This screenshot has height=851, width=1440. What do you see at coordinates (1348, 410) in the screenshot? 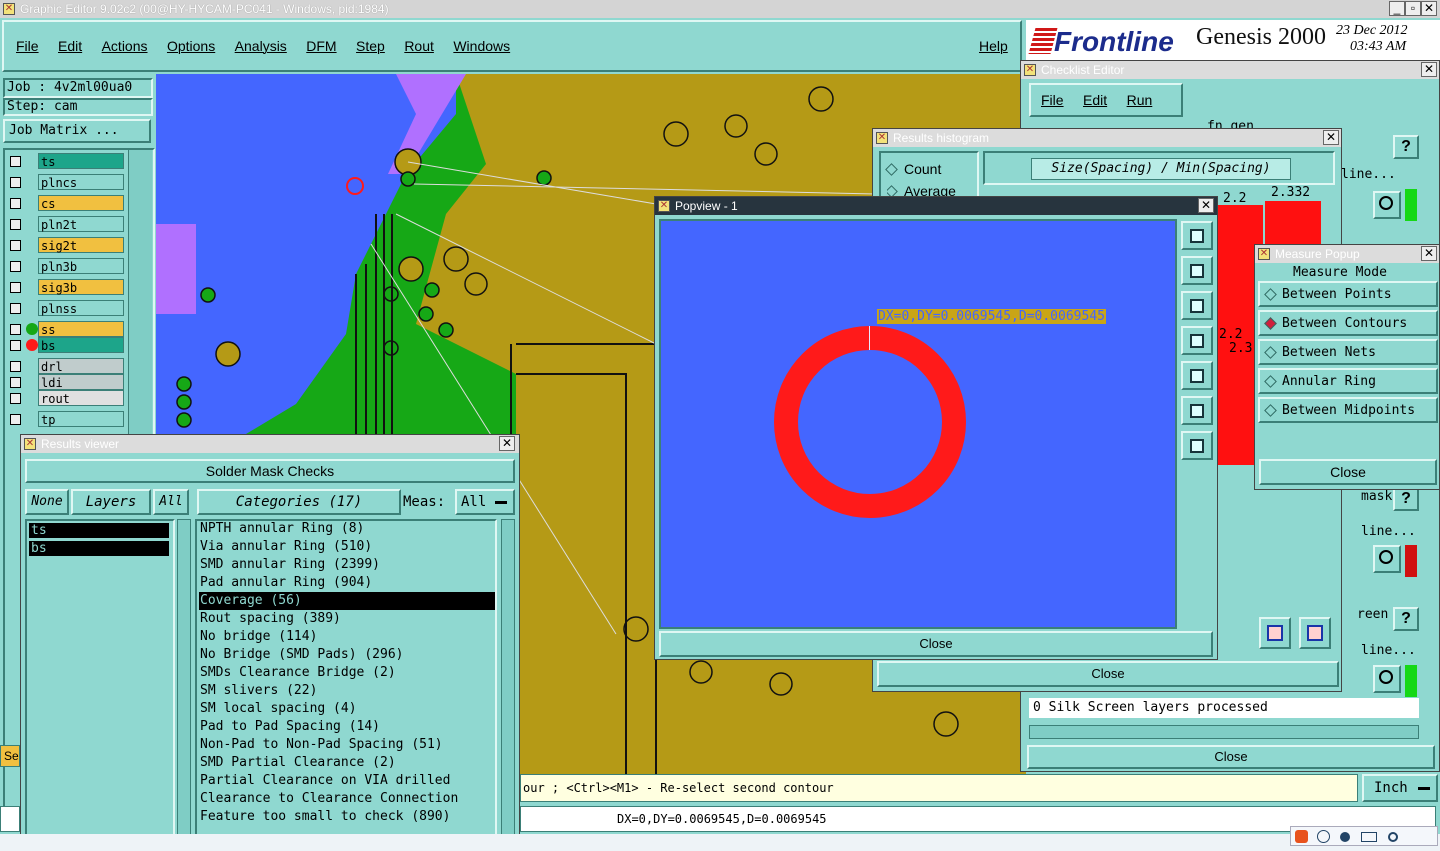
I see `measure-mode-option: Between Midpoints` at bounding box center [1348, 410].